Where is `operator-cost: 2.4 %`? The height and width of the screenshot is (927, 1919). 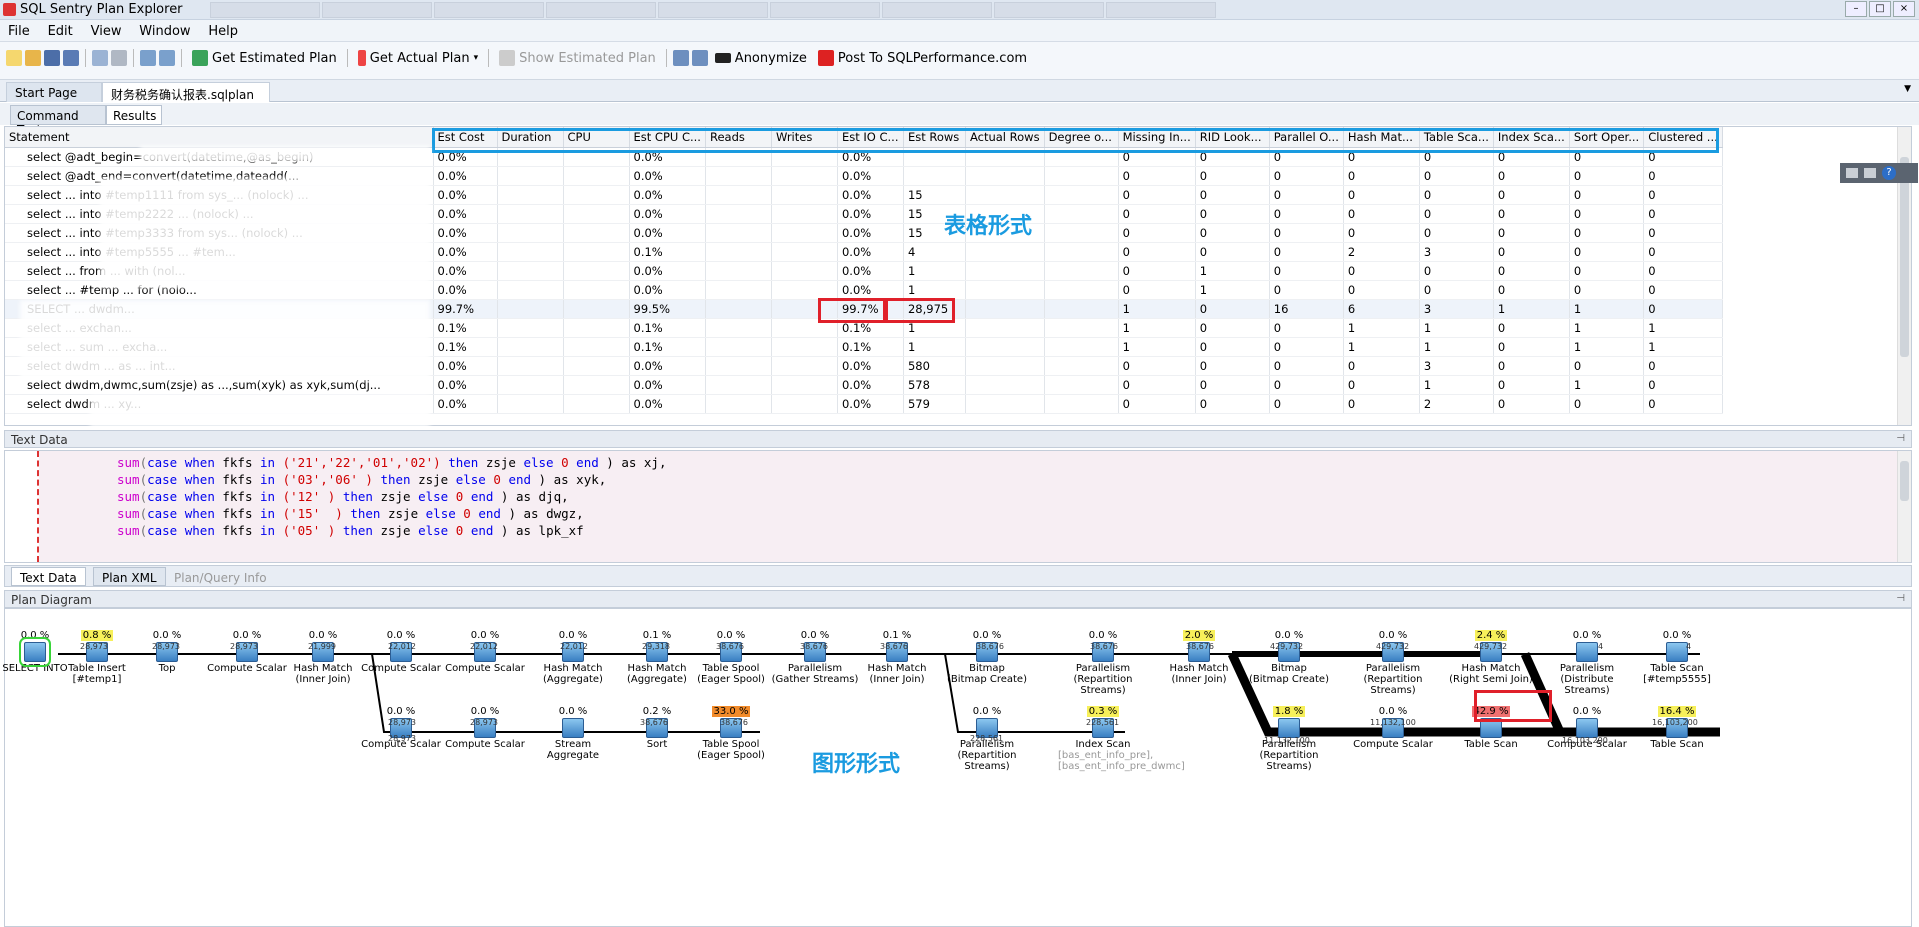 operator-cost: 2.4 % is located at coordinates (1491, 635).